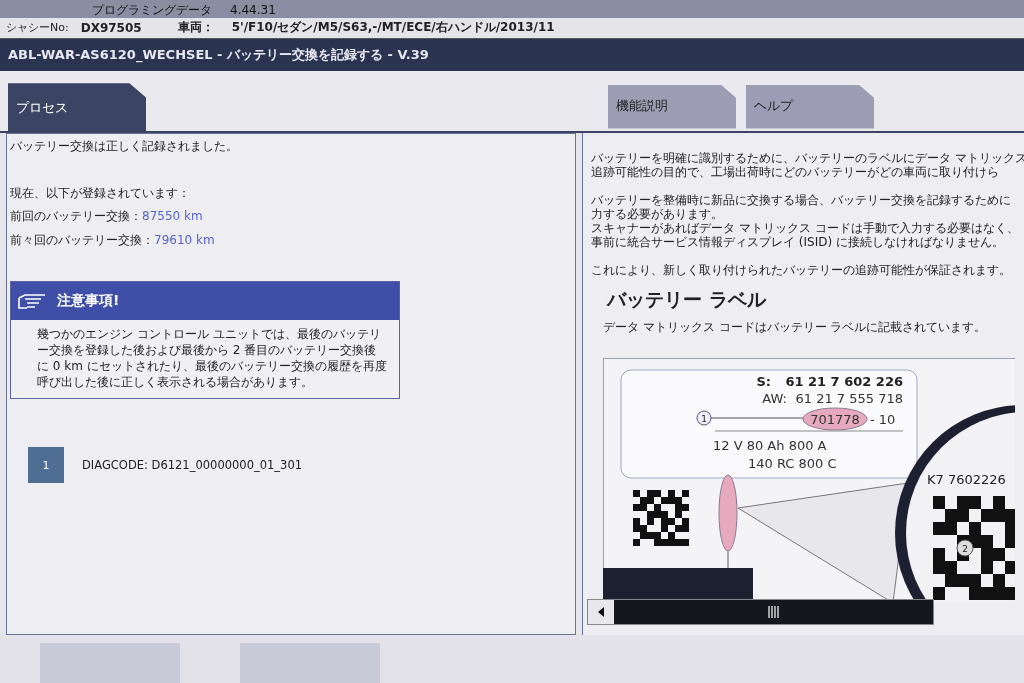 This screenshot has height=683, width=1024. Describe the element at coordinates (172, 216) in the screenshot. I see `entry-value: 87550 km` at that location.